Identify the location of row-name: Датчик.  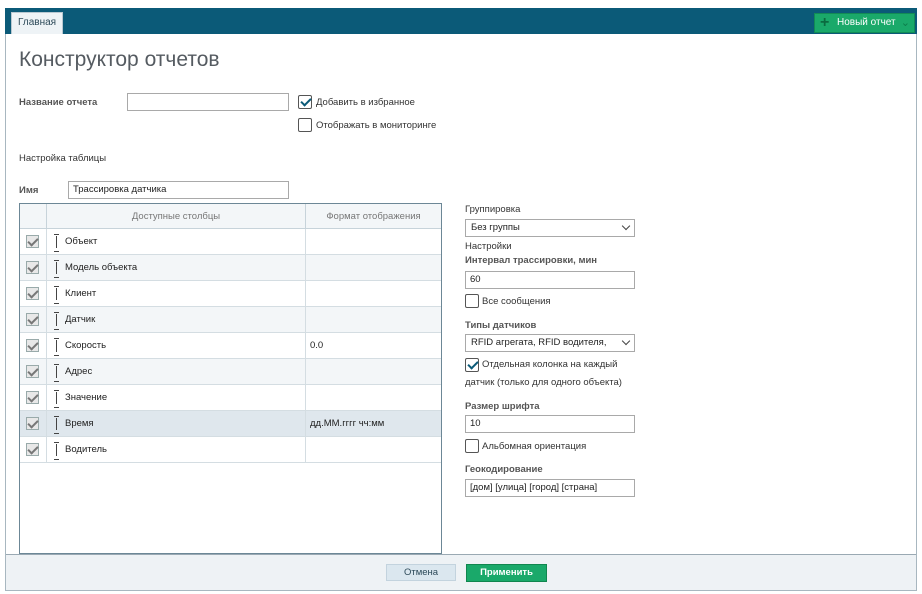
(80, 319).